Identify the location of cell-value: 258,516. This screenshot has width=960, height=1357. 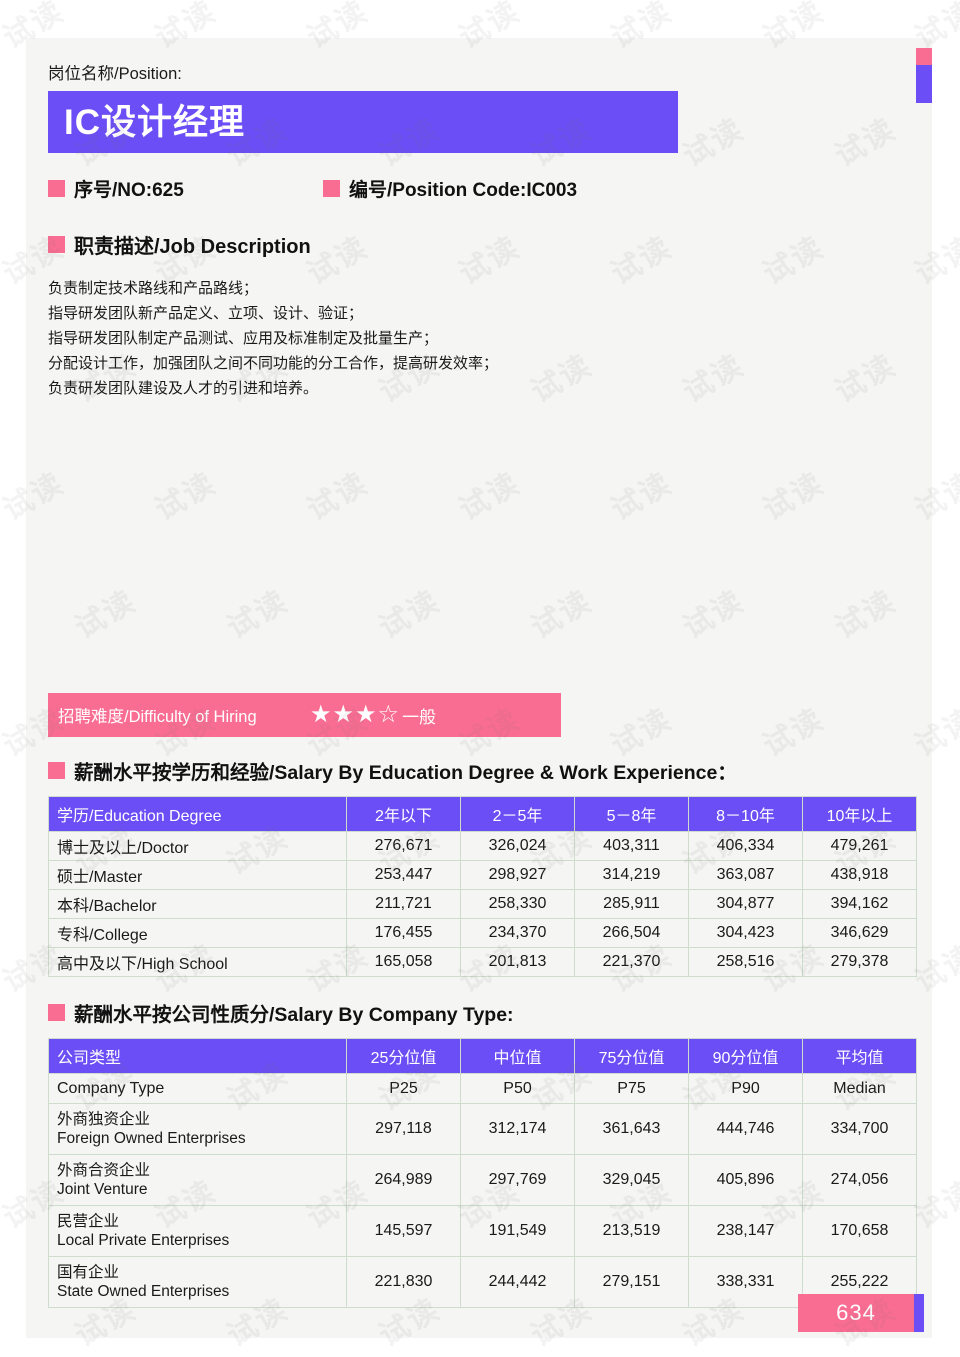
(745, 962).